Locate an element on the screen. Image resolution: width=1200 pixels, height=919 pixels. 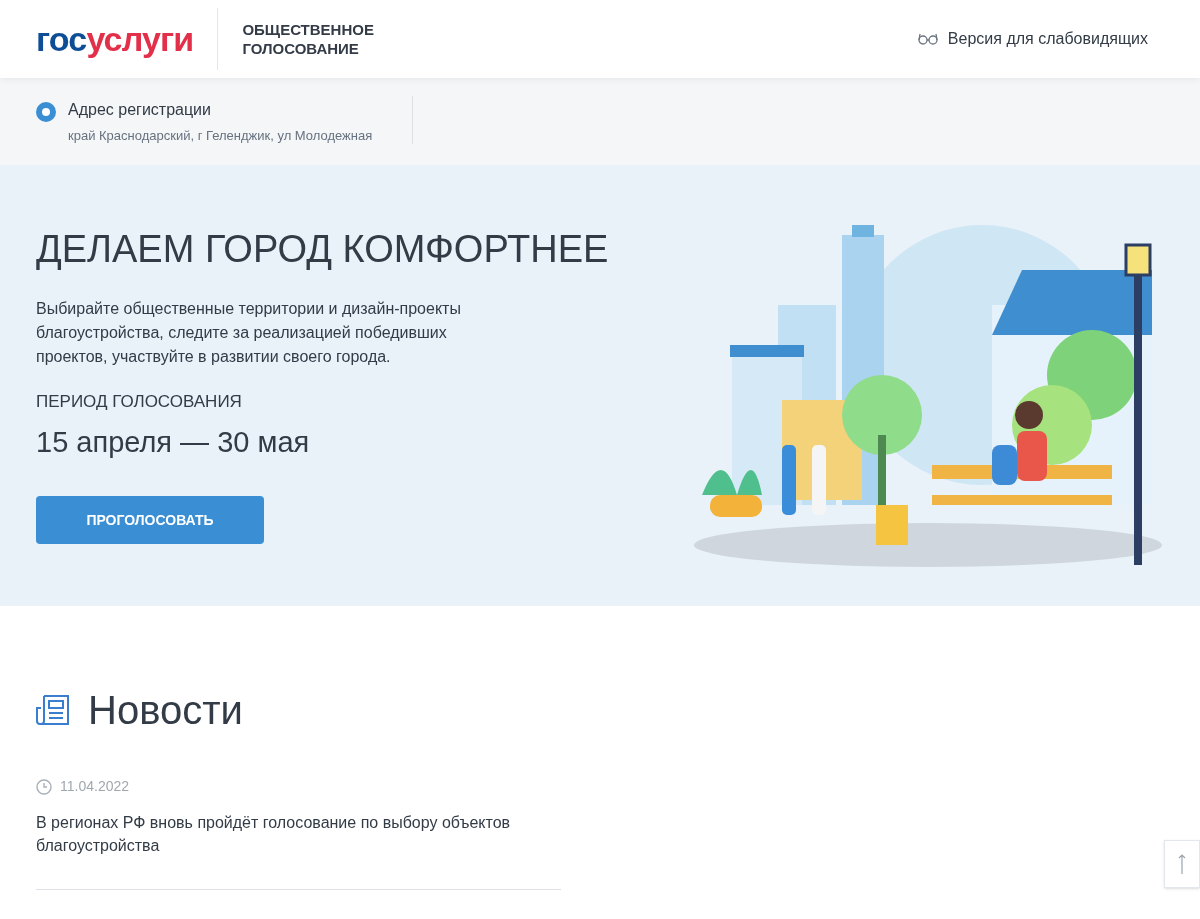
hero-title: ДЕЛАЕМ ГОРОД КОМФОРТНЕЕ is located at coordinates (323, 249).